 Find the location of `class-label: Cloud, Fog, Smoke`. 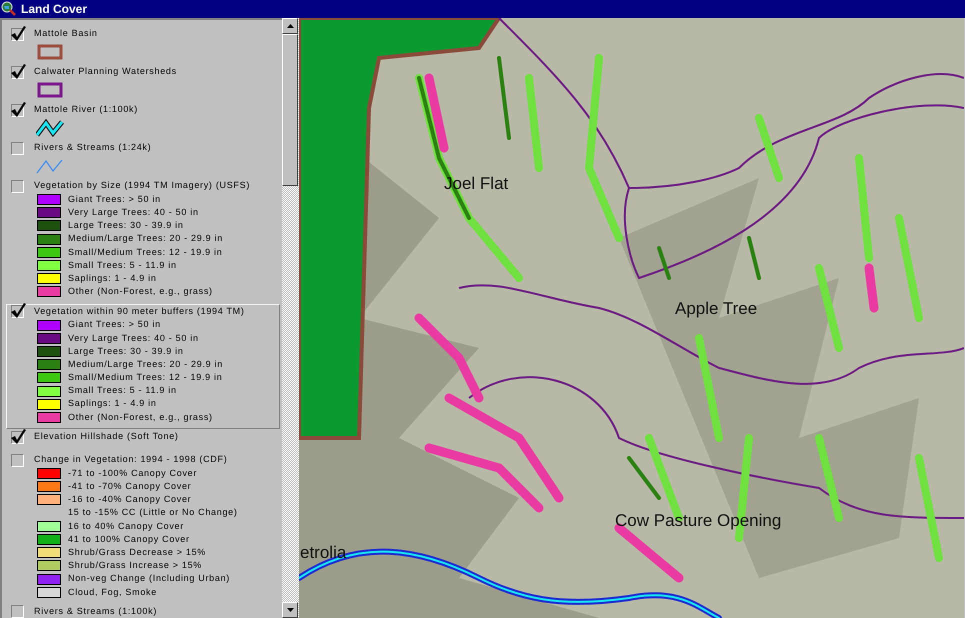

class-label: Cloud, Fog, Smoke is located at coordinates (112, 592).